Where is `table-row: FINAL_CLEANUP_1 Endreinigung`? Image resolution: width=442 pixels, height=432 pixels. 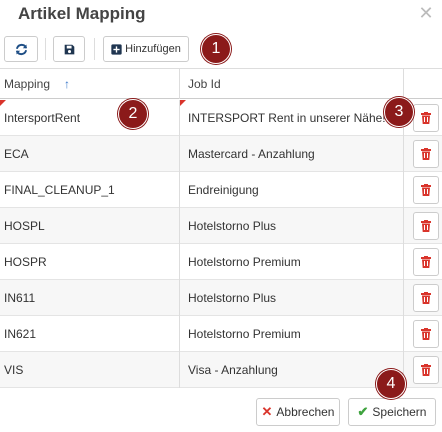
table-row: FINAL_CLEANUP_1 Endreinigung is located at coordinates (221, 190).